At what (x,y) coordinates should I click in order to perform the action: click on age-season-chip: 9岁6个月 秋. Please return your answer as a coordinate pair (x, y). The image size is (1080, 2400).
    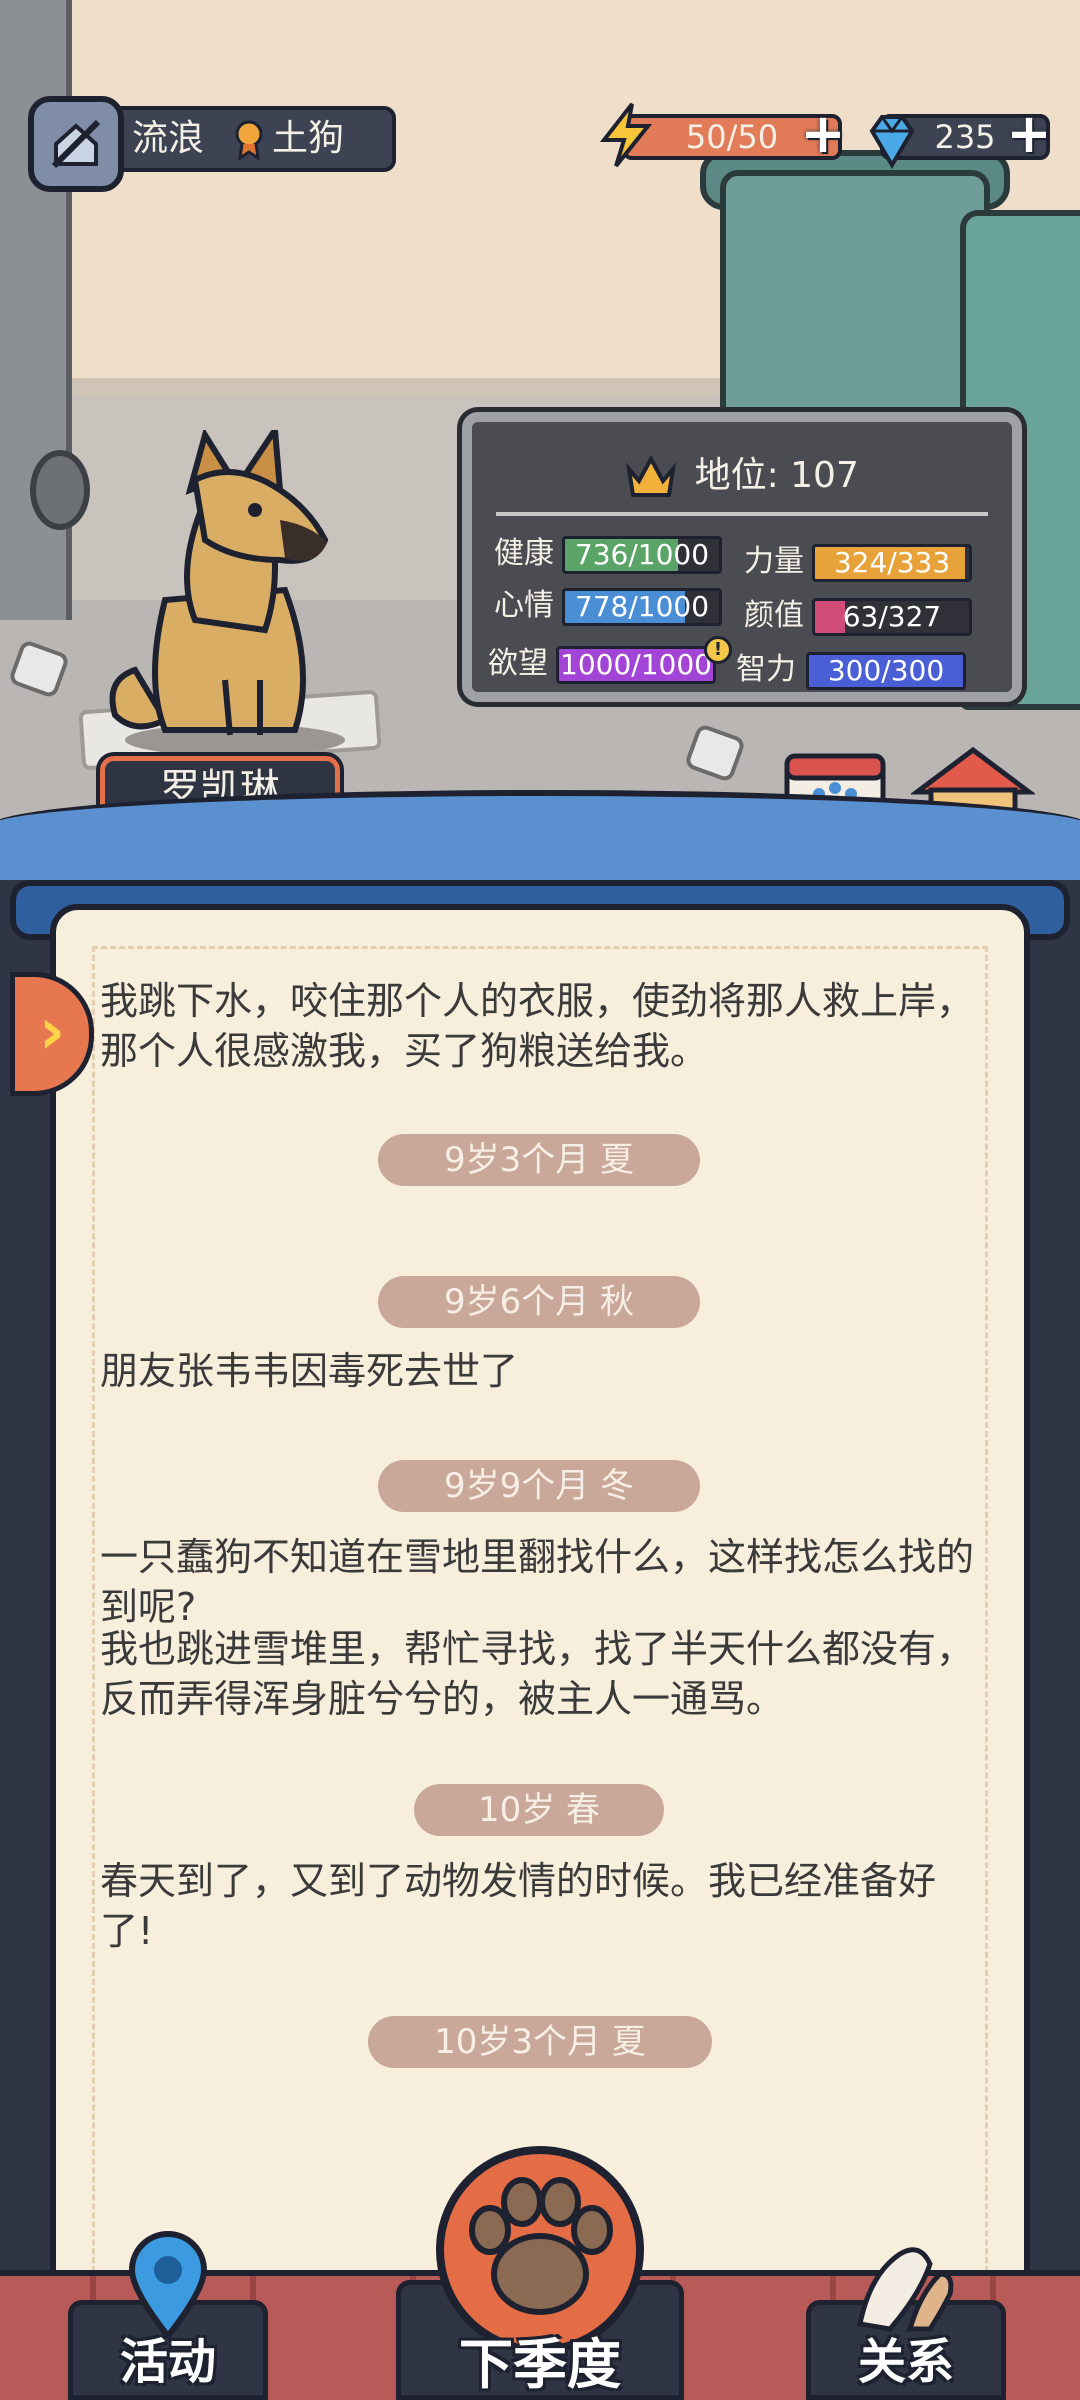
    Looking at the image, I should click on (539, 1302).